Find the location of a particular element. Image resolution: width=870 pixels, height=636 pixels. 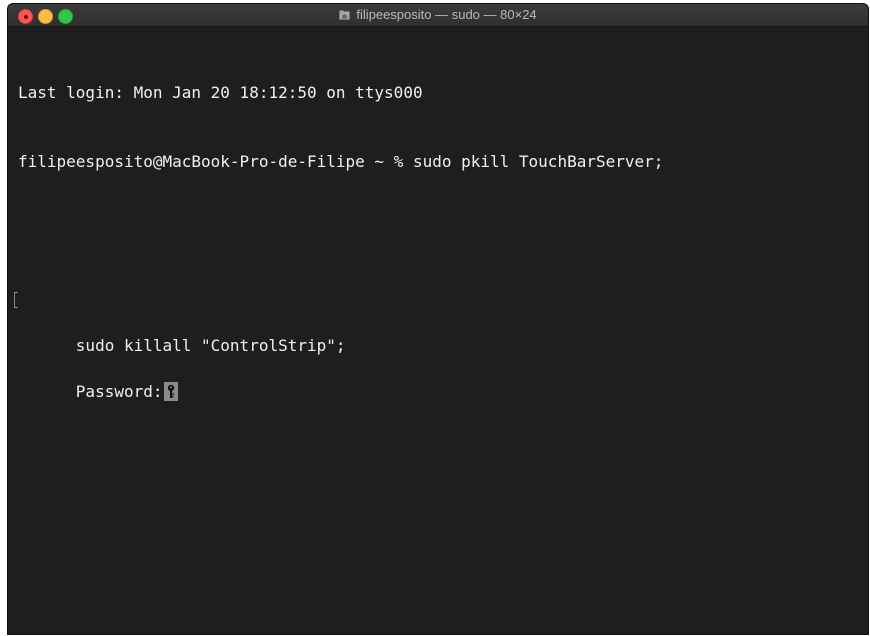

title-bar: filipeesposito — sudo — 80×24 is located at coordinates (438, 15).